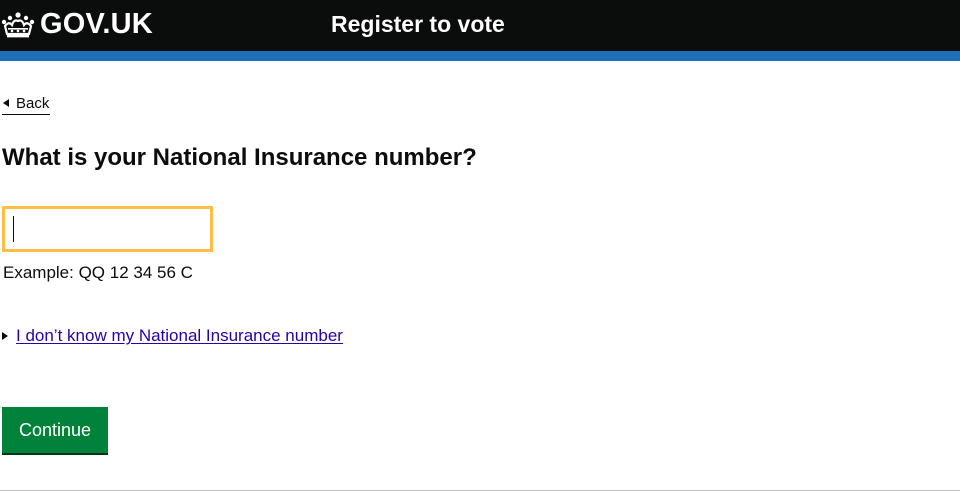  What do you see at coordinates (55, 430) in the screenshot?
I see `continue-button: Continue` at bounding box center [55, 430].